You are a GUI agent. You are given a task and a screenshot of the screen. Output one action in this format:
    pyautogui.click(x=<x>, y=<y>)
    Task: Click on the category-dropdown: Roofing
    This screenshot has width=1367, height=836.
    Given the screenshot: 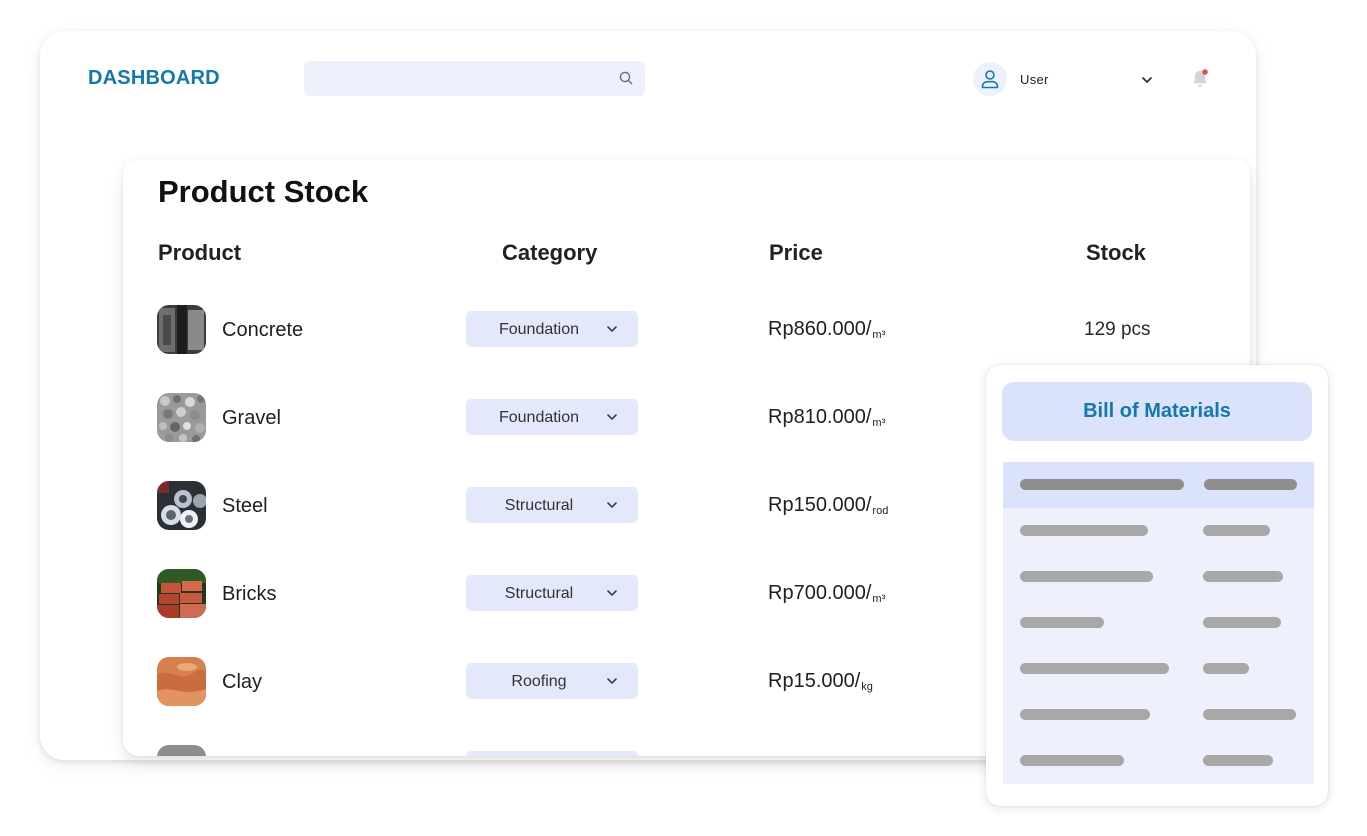 What is the action you would take?
    pyautogui.click(x=552, y=681)
    